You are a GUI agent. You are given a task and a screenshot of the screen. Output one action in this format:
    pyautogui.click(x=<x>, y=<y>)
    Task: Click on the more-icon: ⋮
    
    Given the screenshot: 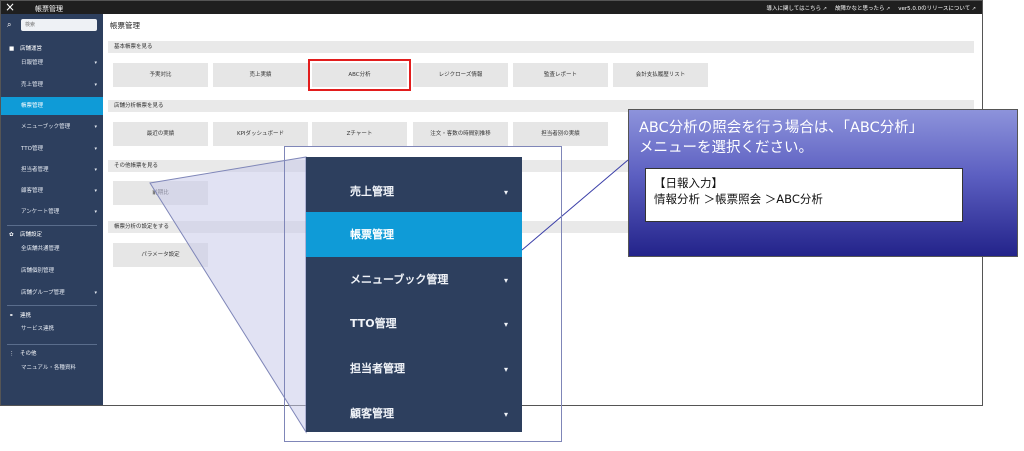 What is the action you would take?
    pyautogui.click(x=12, y=354)
    